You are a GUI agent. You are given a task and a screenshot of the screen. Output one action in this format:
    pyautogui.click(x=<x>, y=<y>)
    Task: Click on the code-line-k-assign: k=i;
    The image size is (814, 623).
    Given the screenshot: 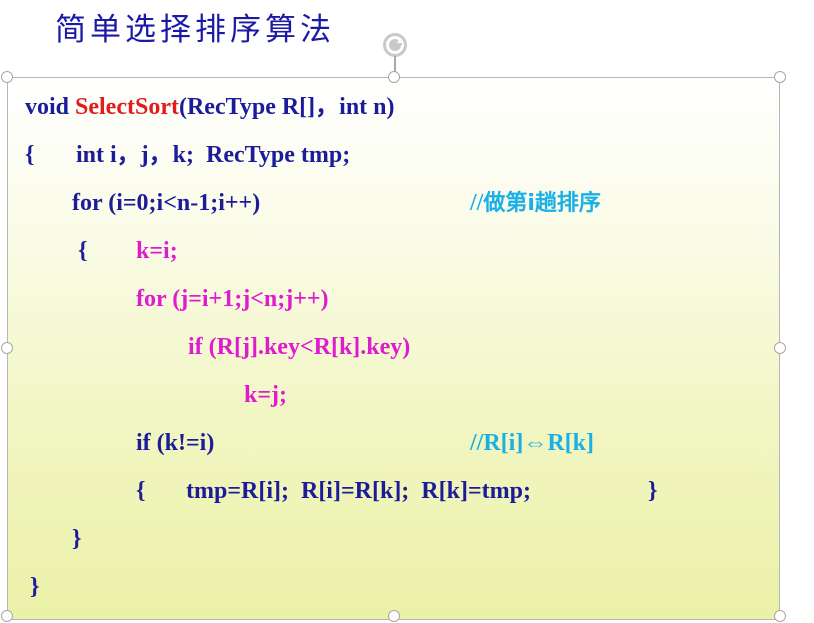 What is the action you would take?
    pyautogui.click(x=157, y=251)
    